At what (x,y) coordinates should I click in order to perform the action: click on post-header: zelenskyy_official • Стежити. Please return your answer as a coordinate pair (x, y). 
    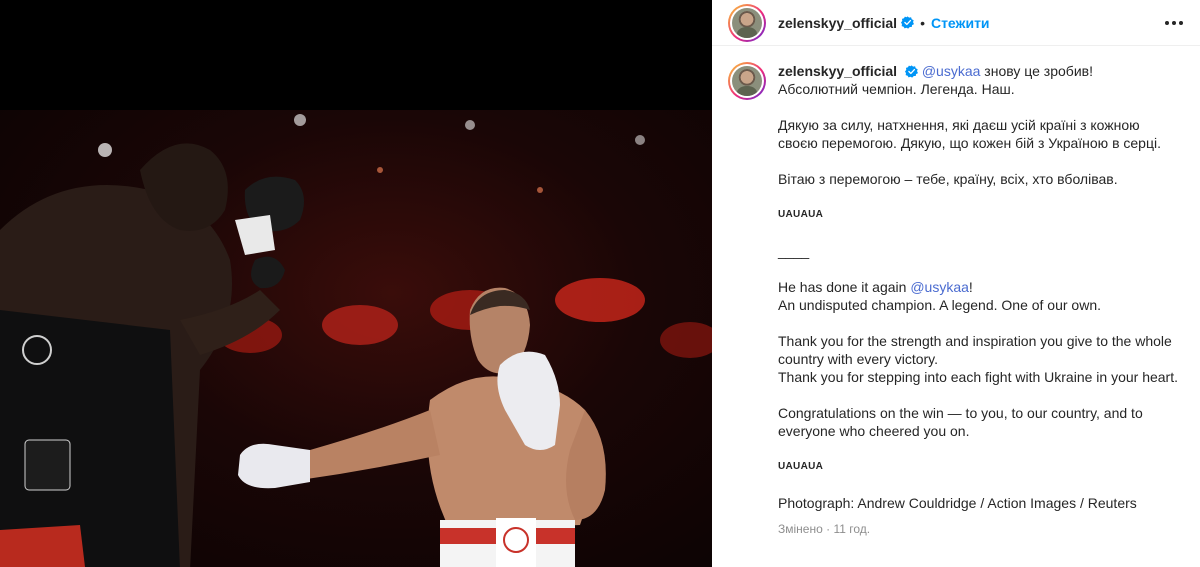
    Looking at the image, I should click on (956, 23).